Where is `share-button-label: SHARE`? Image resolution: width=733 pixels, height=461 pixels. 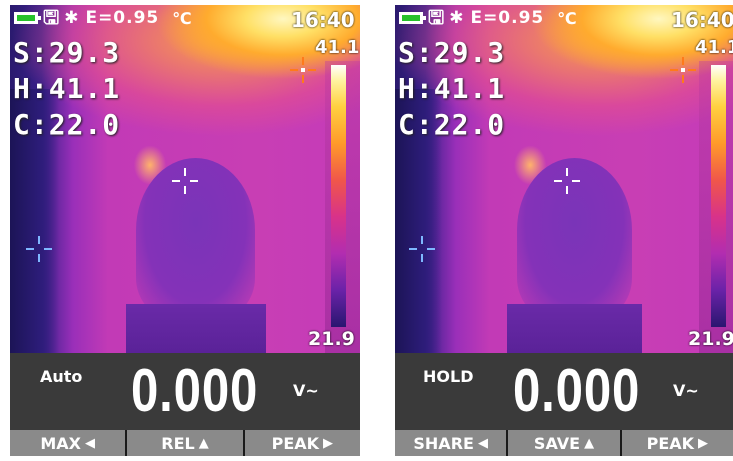
share-button-label: SHARE is located at coordinates (443, 443).